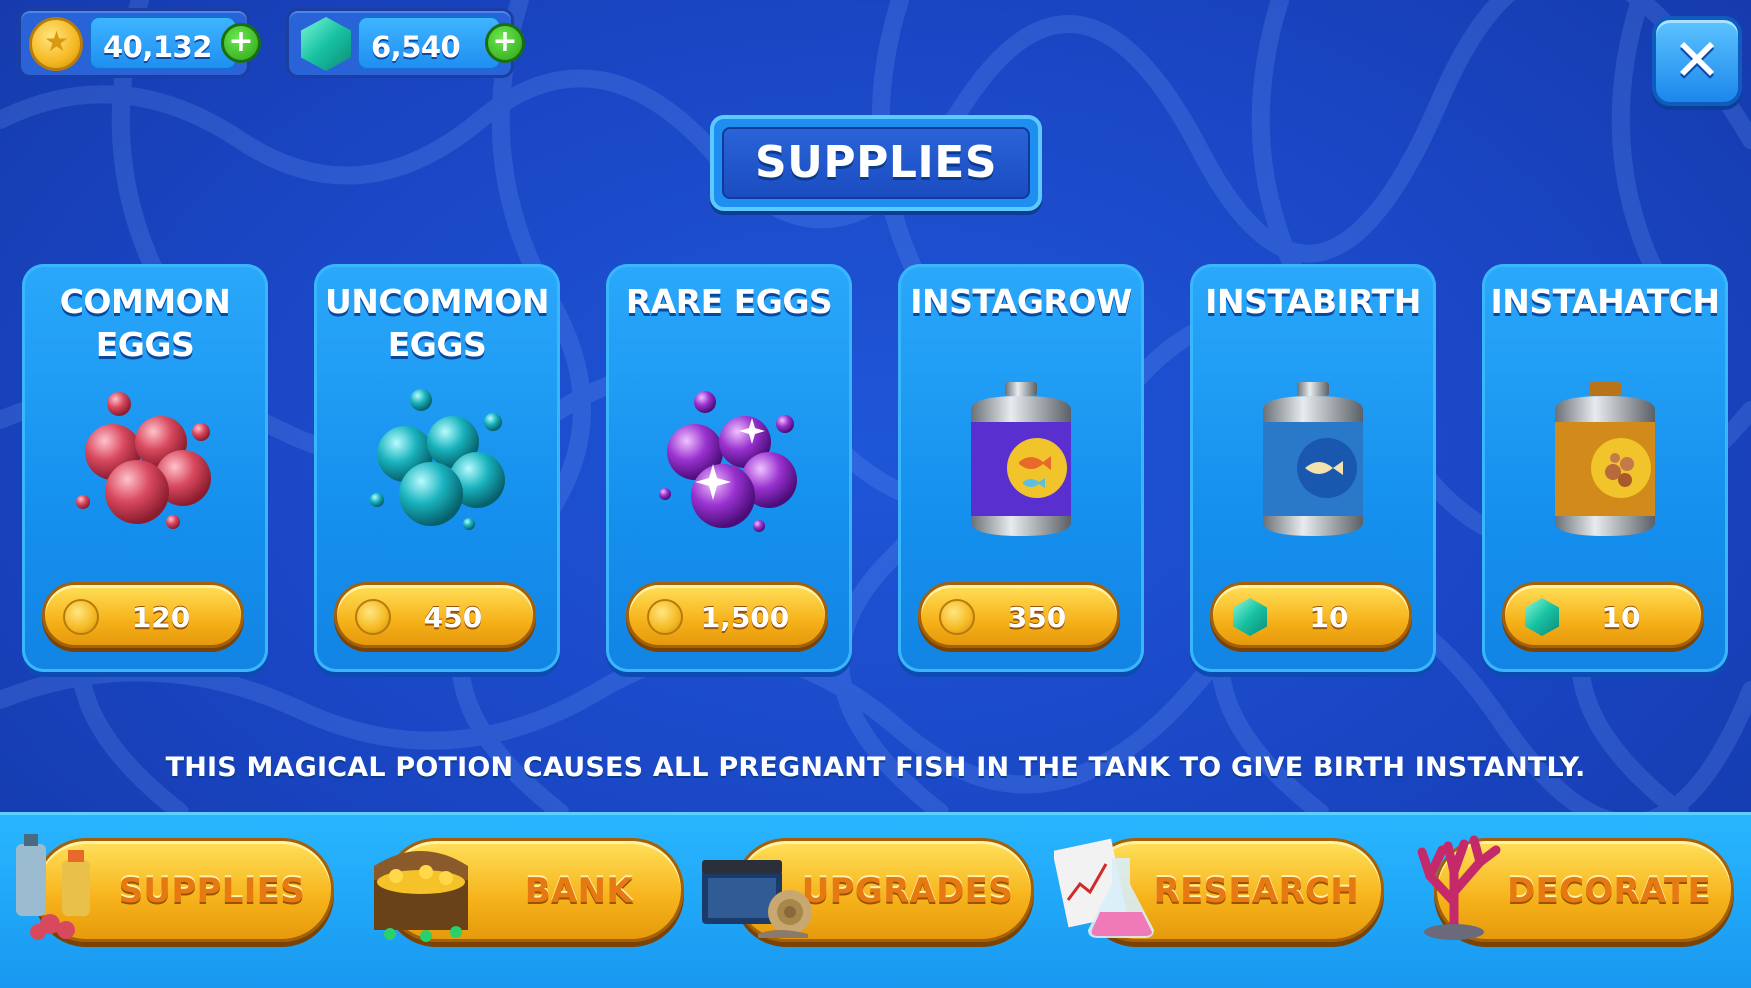 The width and height of the screenshot is (1751, 988). I want to click on price: 1,500, so click(745, 617).